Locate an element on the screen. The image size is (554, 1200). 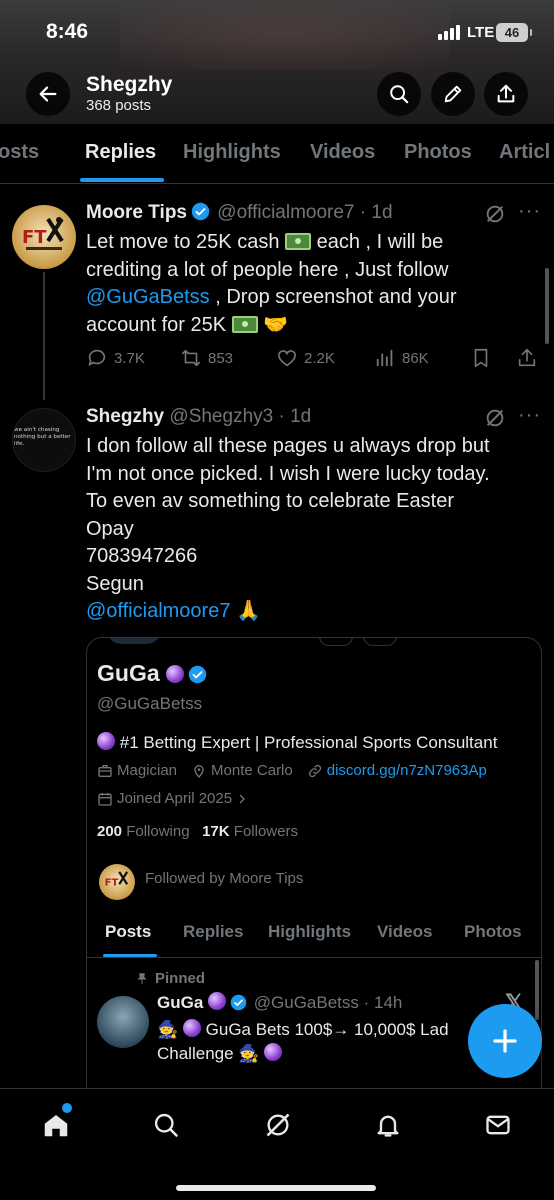
card-tab-photos: Photos is located at coordinates (493, 932).